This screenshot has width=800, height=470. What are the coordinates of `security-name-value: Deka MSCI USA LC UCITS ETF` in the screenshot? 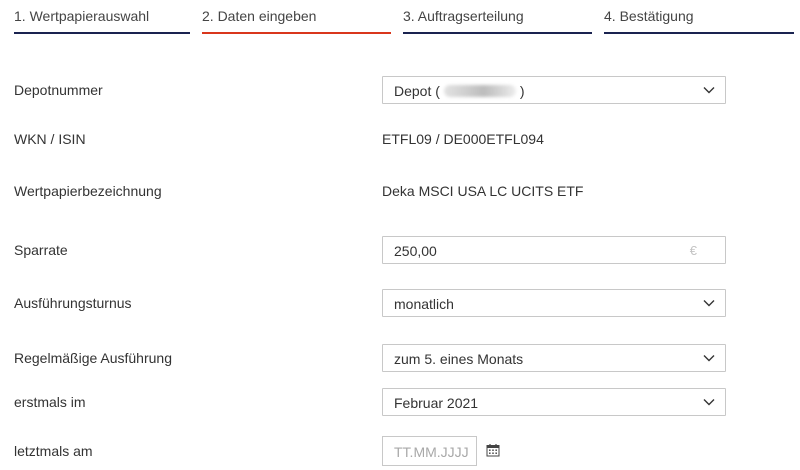 It's located at (483, 191).